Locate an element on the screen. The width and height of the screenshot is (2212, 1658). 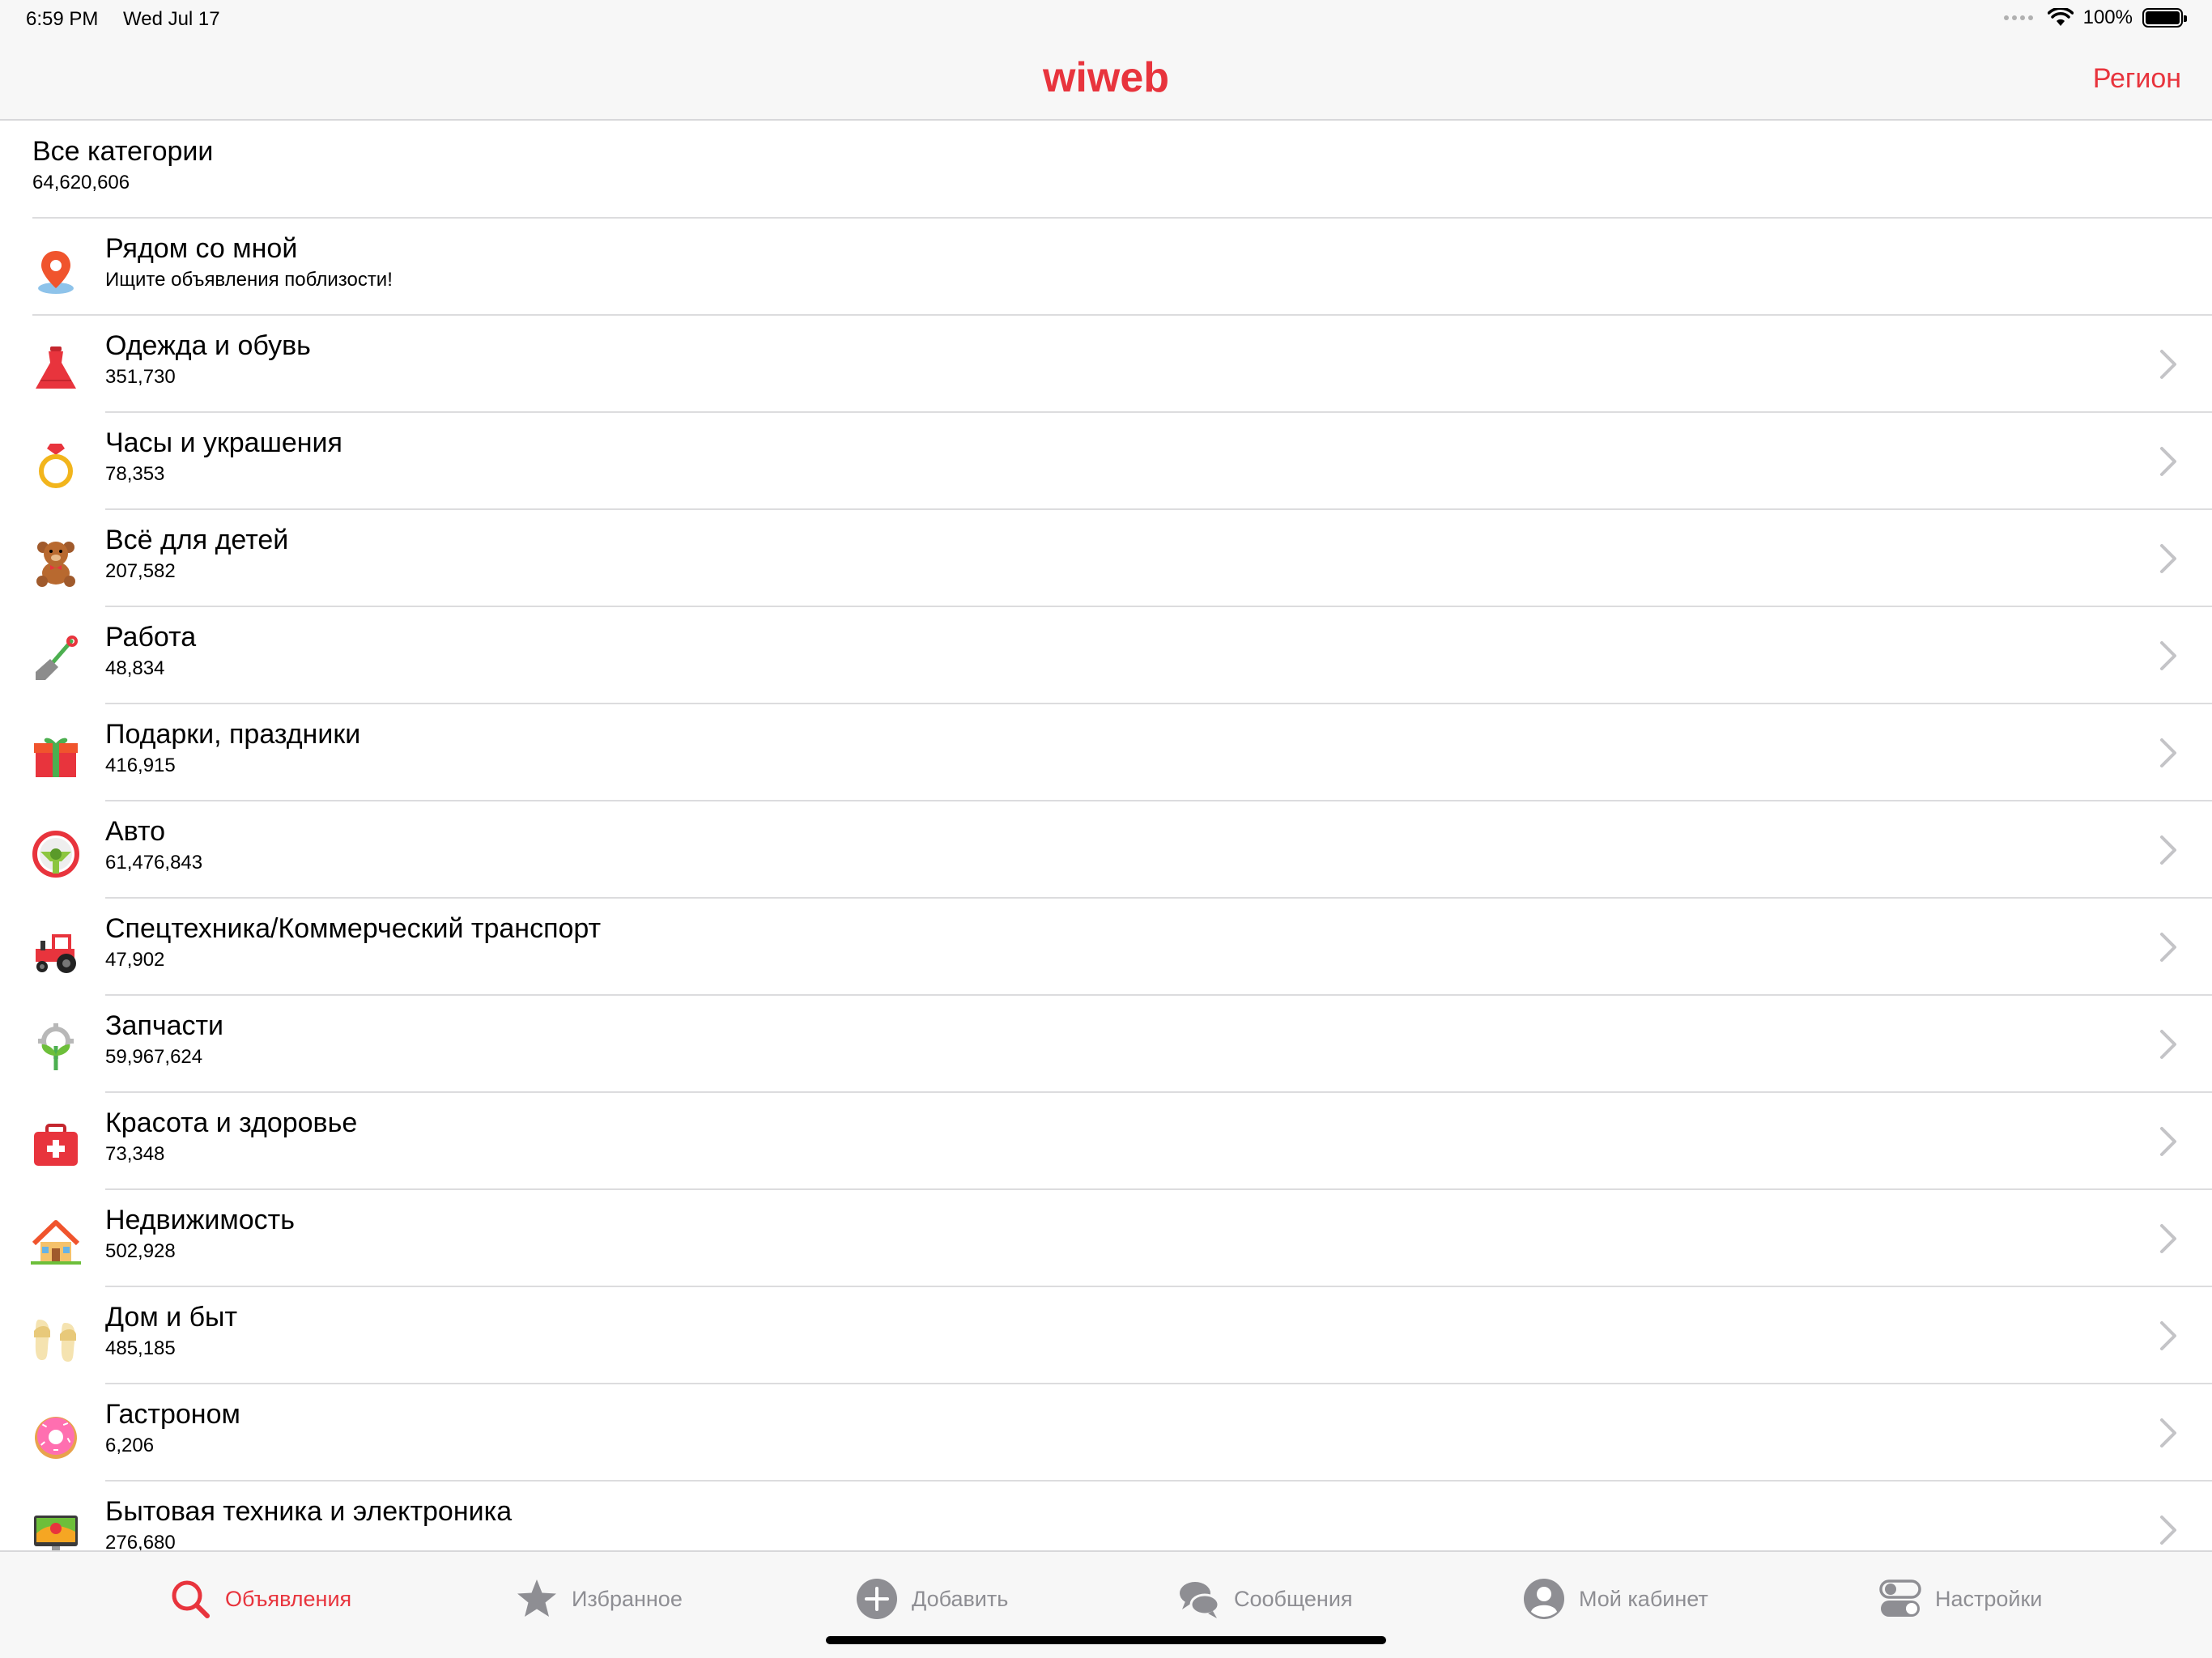
gear-plant-icon is located at coordinates (56, 1046).